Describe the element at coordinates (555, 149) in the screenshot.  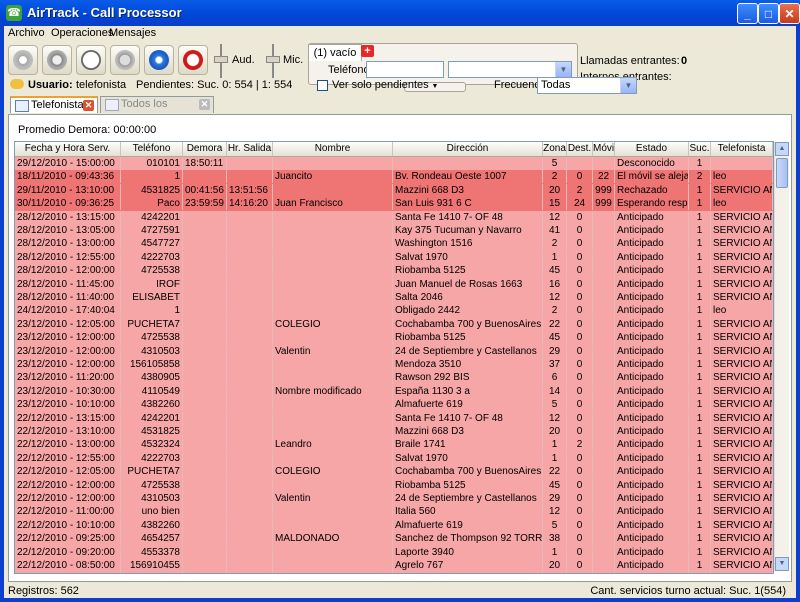
I see `column-header-zona: Zona` at that location.